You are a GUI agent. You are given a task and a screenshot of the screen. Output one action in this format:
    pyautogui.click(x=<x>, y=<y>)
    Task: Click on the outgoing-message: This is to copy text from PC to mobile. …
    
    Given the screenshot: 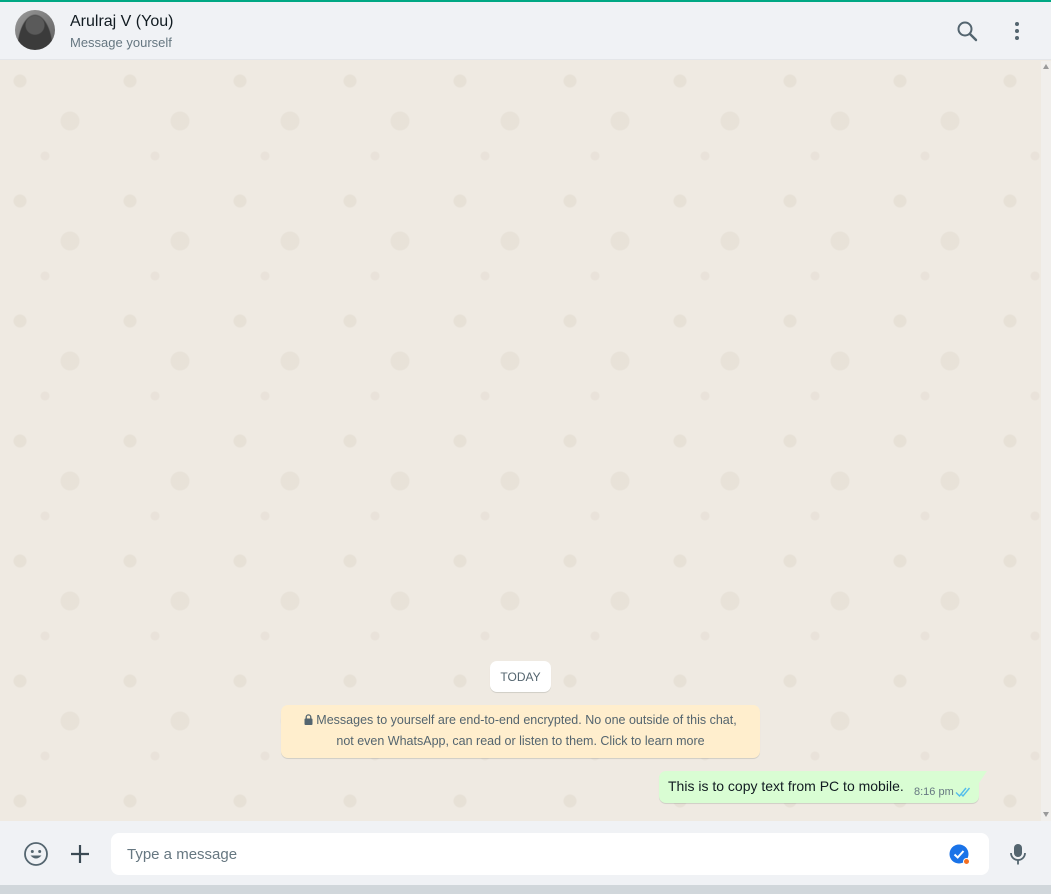 What is the action you would take?
    pyautogui.click(x=819, y=787)
    